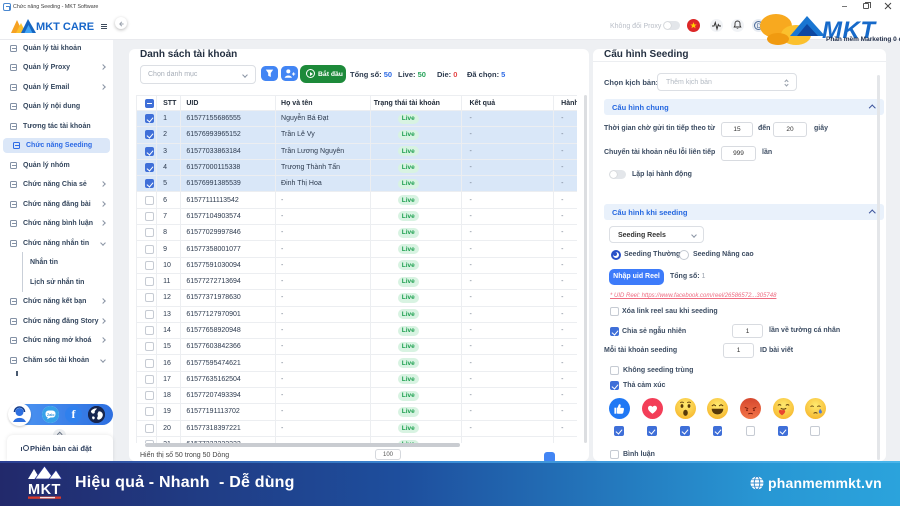 This screenshot has height=506, width=900. What do you see at coordinates (44, 490) in the screenshot?
I see `svg-text: MKT` at bounding box center [44, 490].